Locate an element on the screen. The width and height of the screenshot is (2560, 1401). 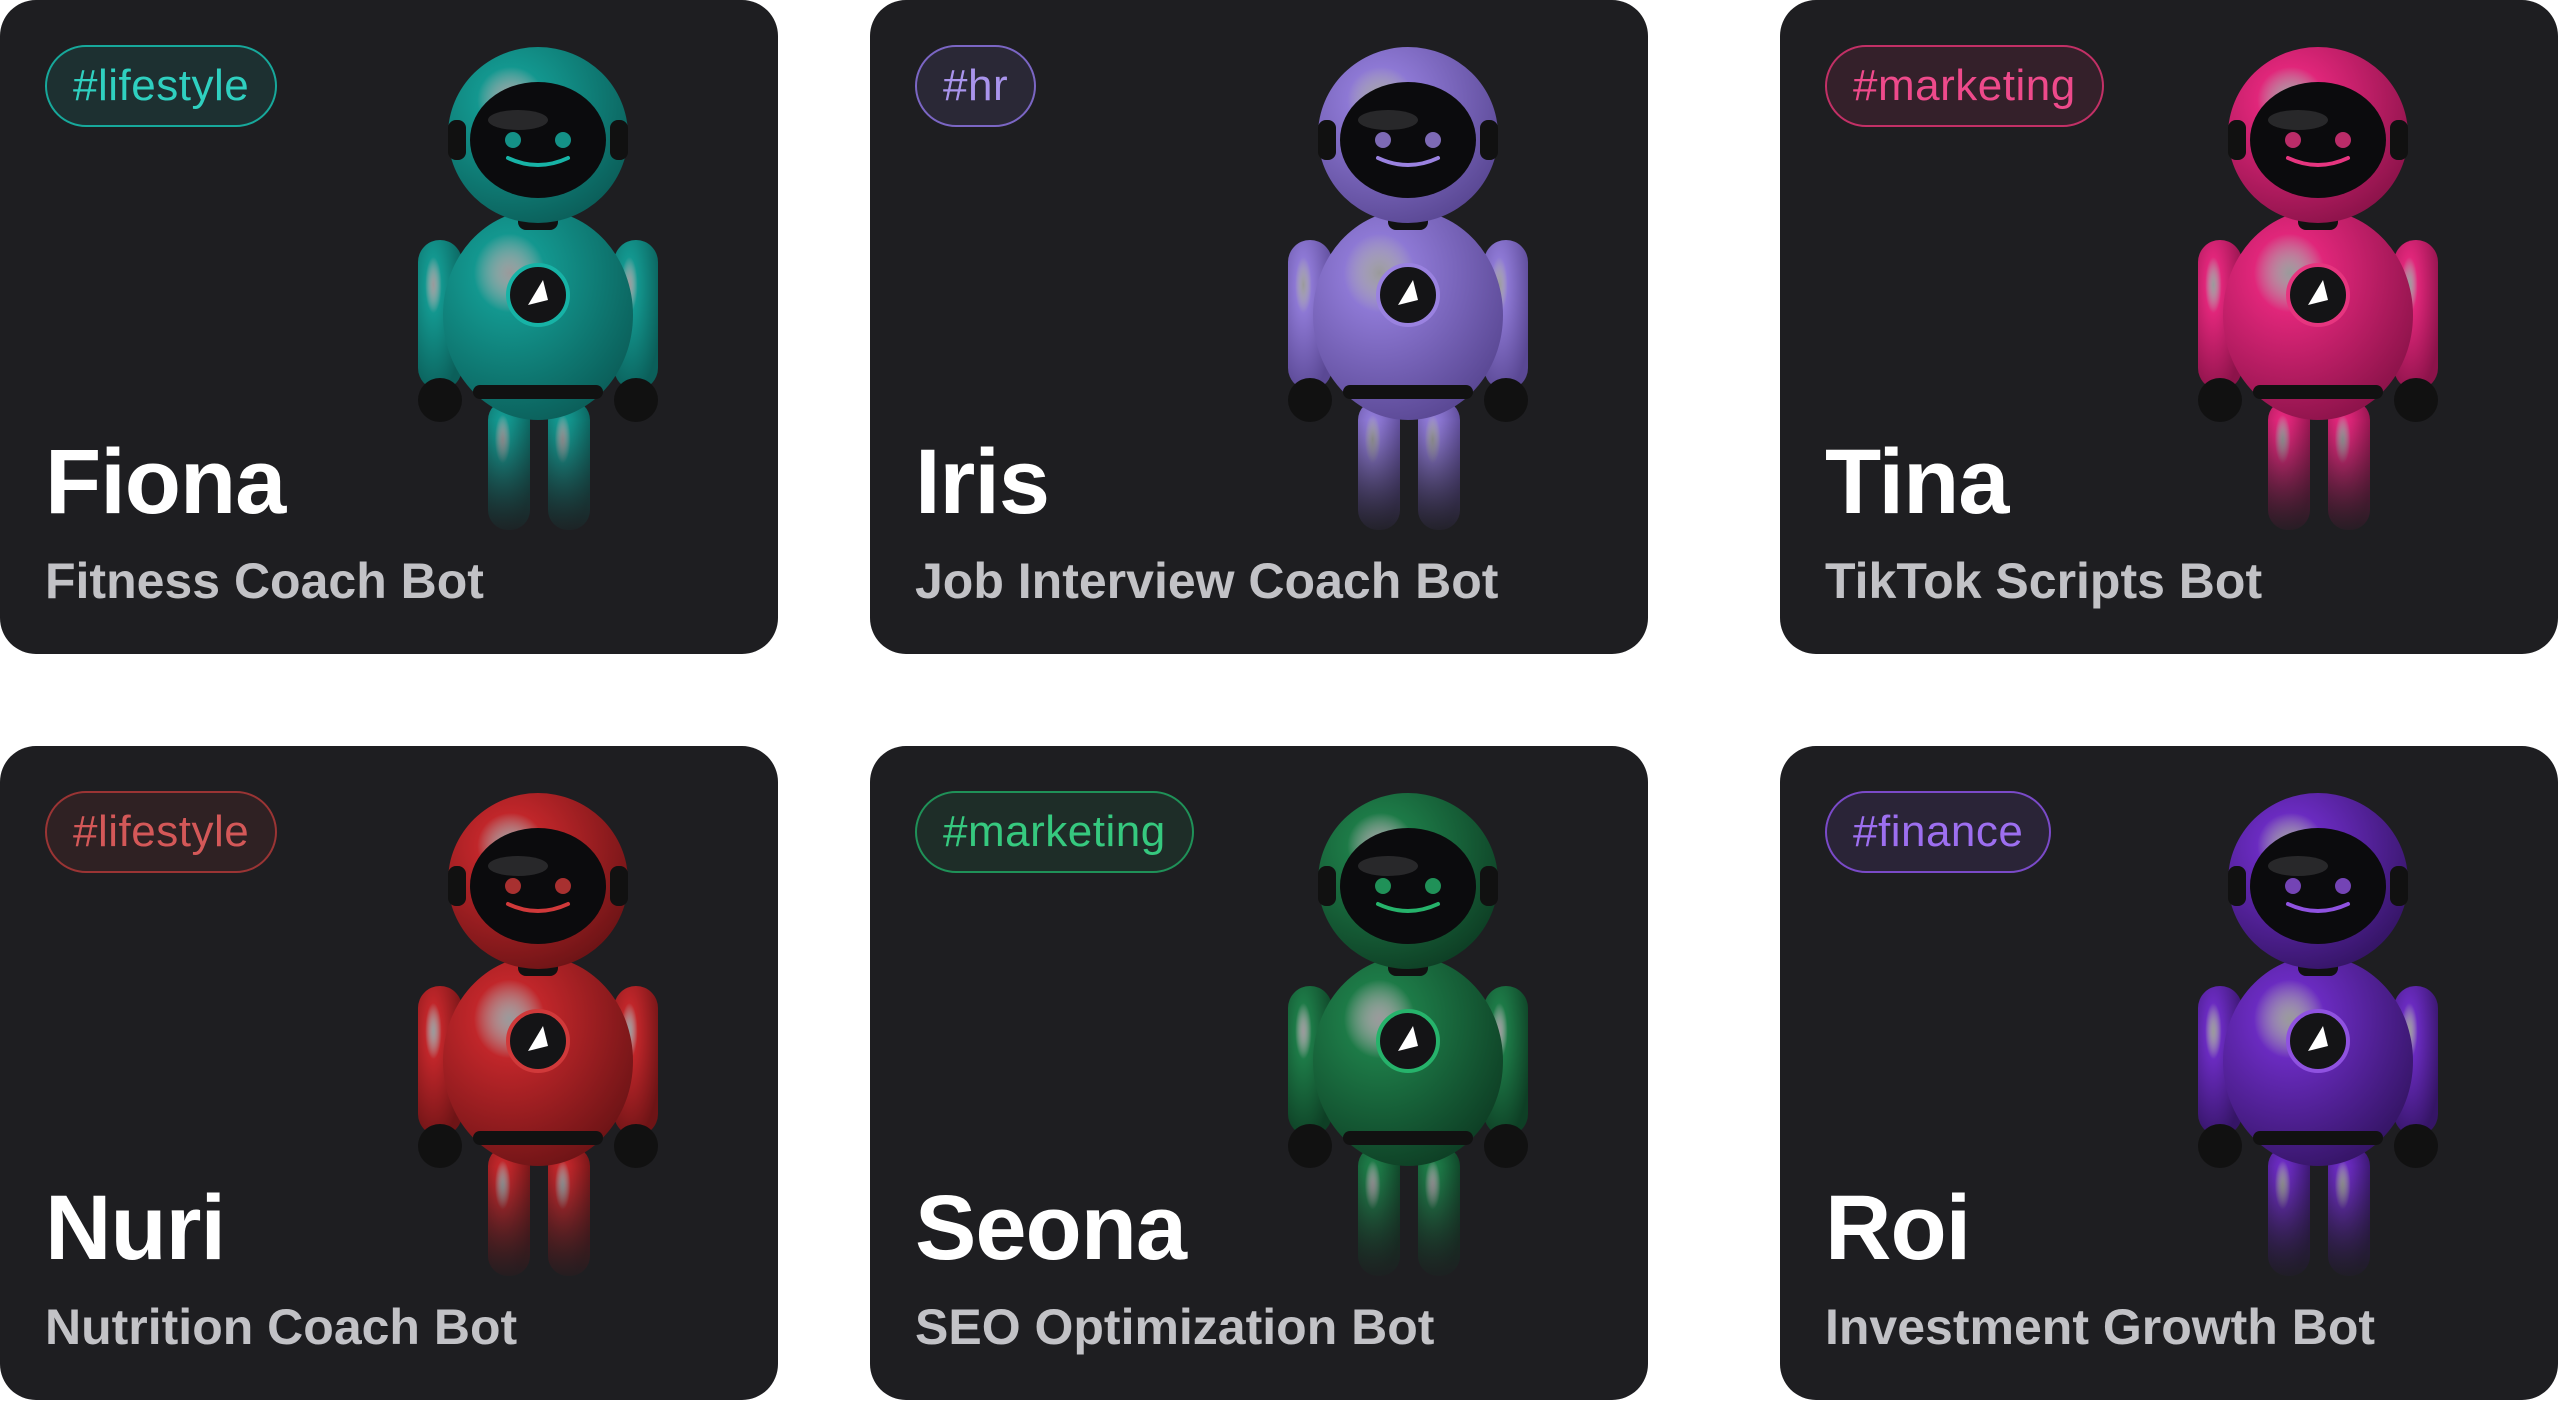
bot-description: Job Interview Coach Bot is located at coordinates (1207, 581).